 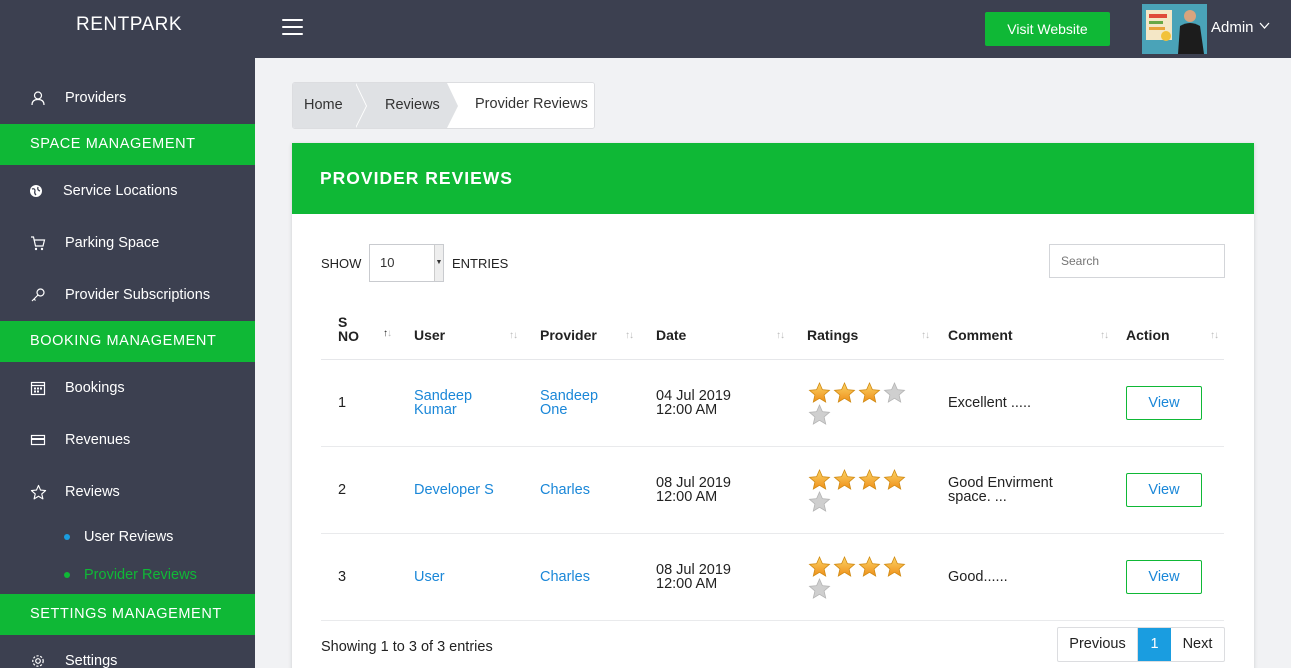 I want to click on sidebar-item-parking-space: Parking Space, so click(x=127, y=243).